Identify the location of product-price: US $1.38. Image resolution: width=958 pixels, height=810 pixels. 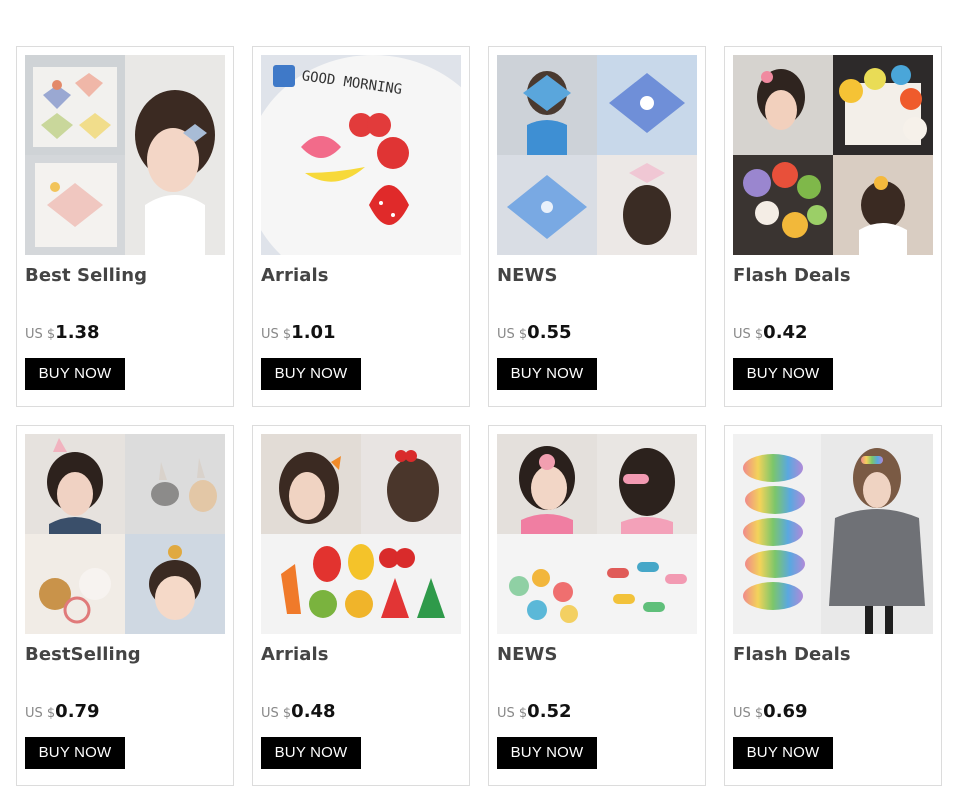
(62, 334).